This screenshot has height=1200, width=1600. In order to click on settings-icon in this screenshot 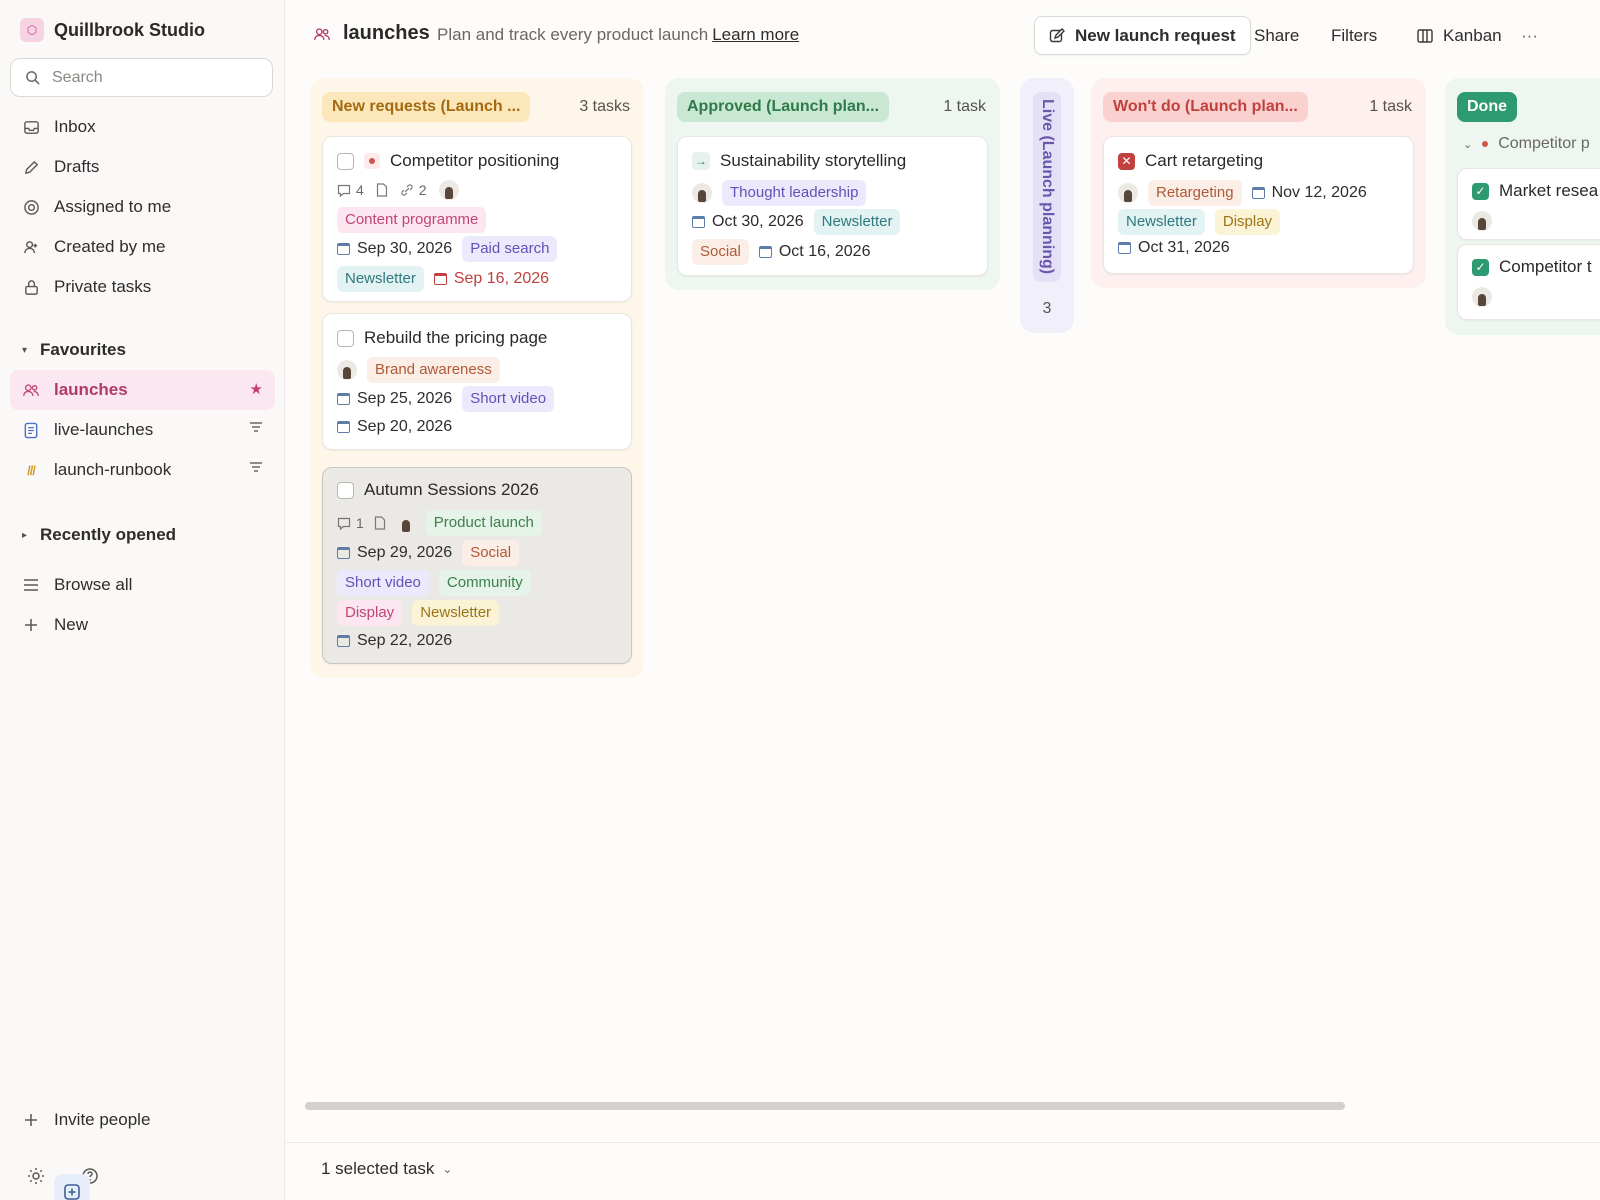, I will do `click(36, 1176)`.